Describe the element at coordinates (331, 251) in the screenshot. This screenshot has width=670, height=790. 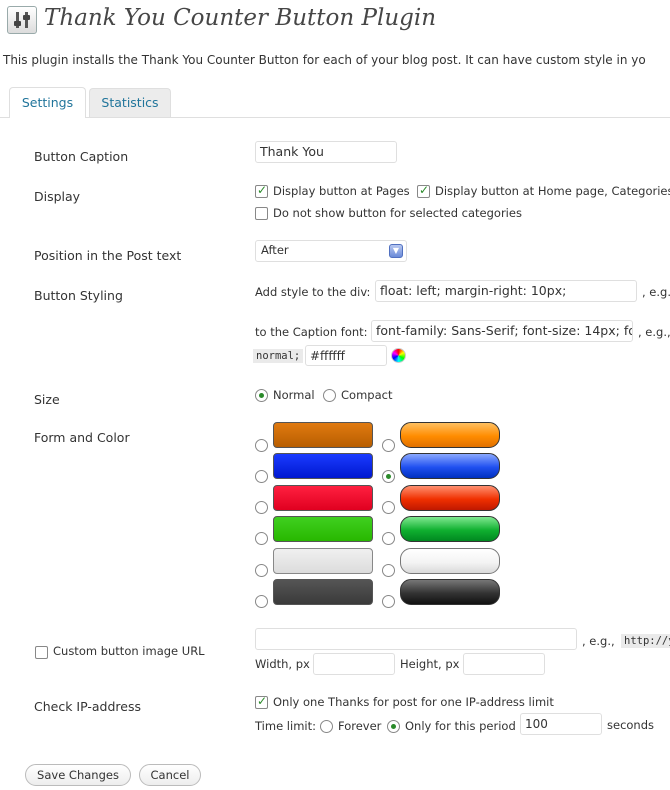
I see `position-select: After` at that location.